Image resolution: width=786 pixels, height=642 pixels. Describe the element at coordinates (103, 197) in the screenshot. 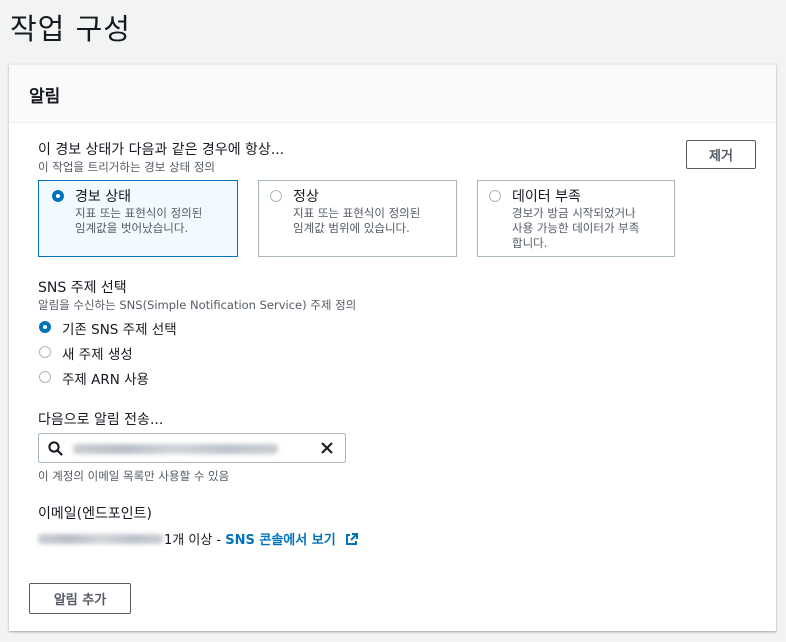

I see `tile-title: 경보 상태` at that location.